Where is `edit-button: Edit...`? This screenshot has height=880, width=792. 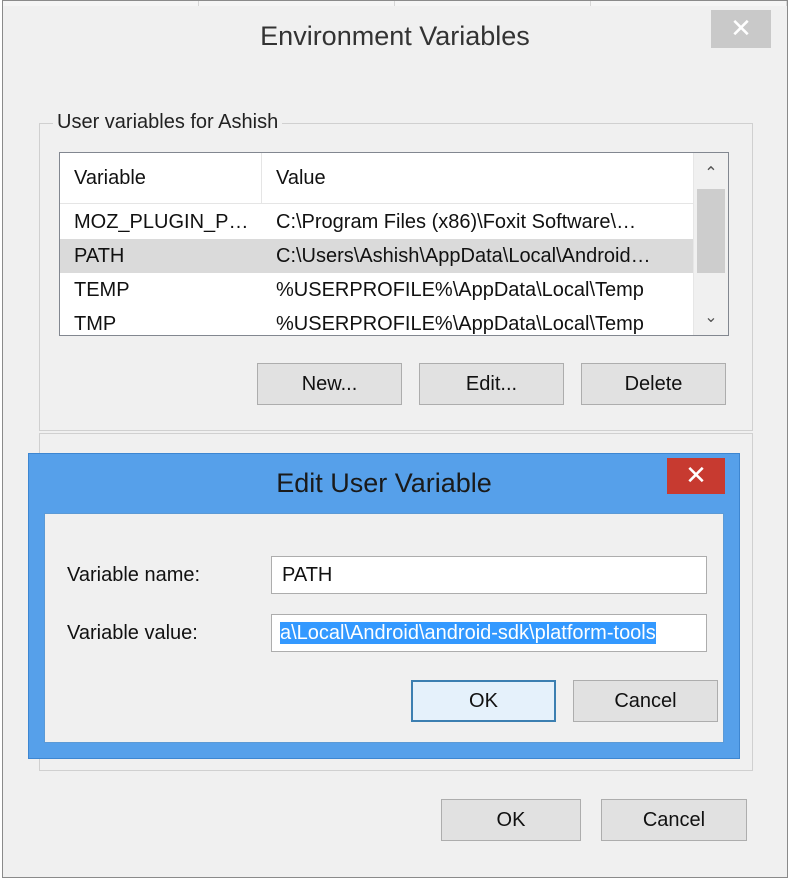 edit-button: Edit... is located at coordinates (491, 384).